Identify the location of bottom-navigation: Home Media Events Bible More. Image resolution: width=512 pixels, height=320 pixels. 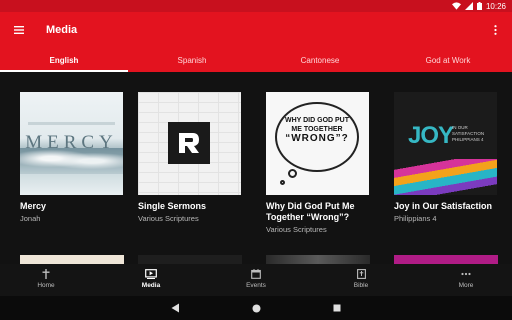
(256, 280).